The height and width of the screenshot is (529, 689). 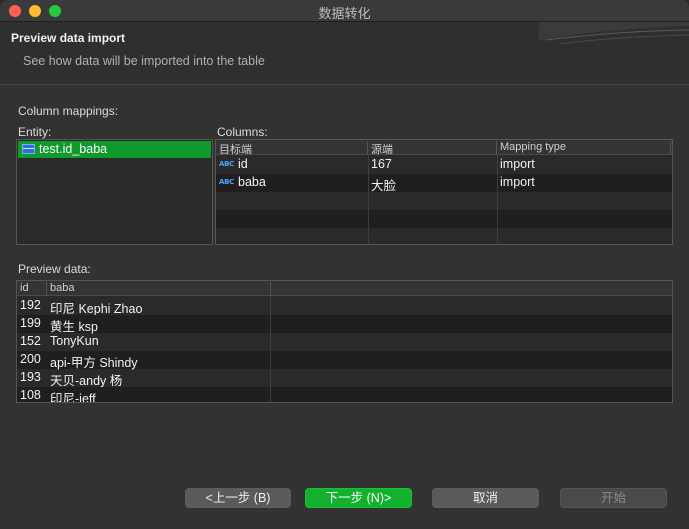 What do you see at coordinates (242, 132) in the screenshot?
I see `columns-label: Columns:` at bounding box center [242, 132].